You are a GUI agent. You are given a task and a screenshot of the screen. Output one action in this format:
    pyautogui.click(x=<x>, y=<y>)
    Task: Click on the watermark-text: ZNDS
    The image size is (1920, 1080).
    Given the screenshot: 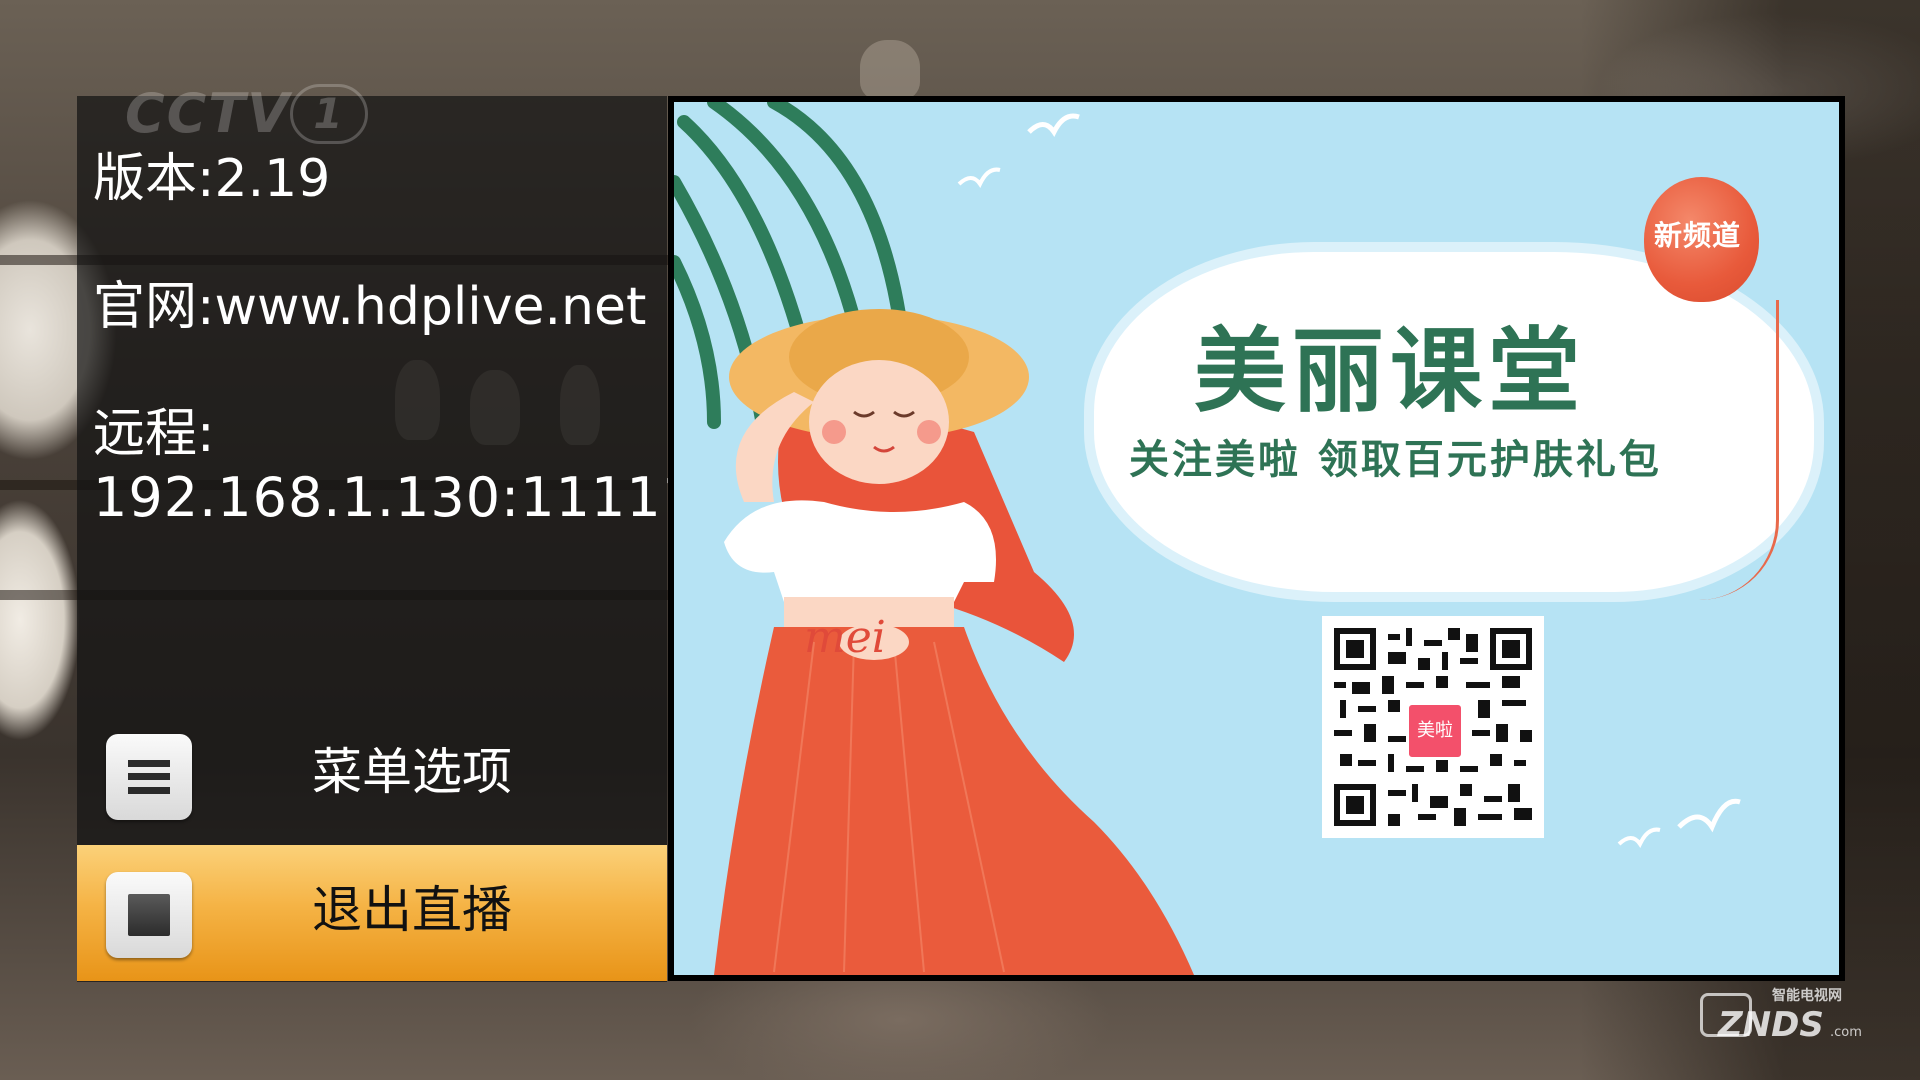 What is the action you would take?
    pyautogui.click(x=1771, y=1025)
    